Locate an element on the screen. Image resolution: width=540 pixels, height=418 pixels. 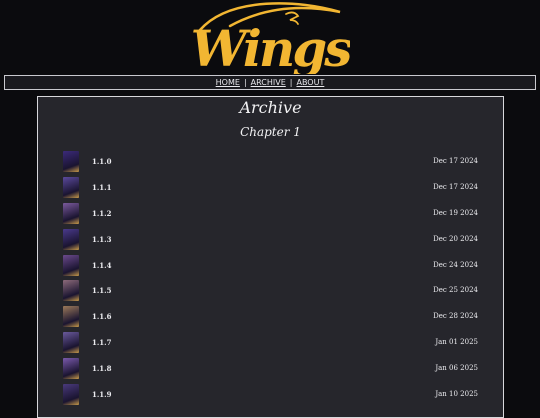
nav-about-link: ABOUT is located at coordinates (310, 82).